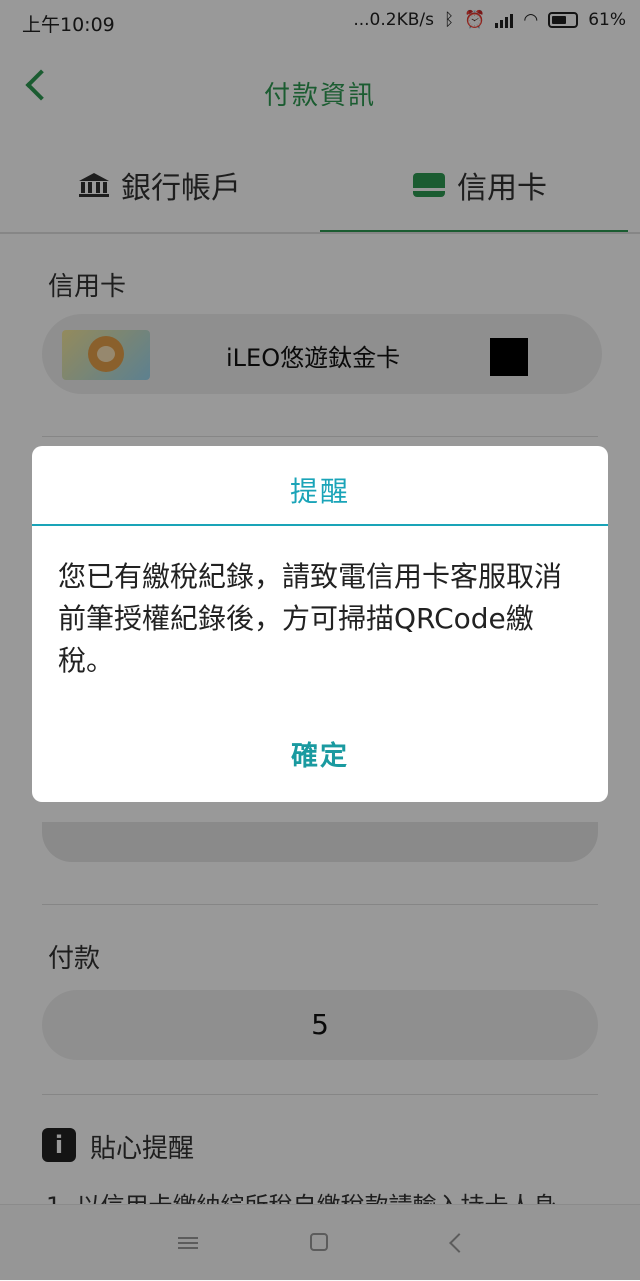 Image resolution: width=640 pixels, height=1281 pixels. I want to click on confirm-button: 確定, so click(320, 753).